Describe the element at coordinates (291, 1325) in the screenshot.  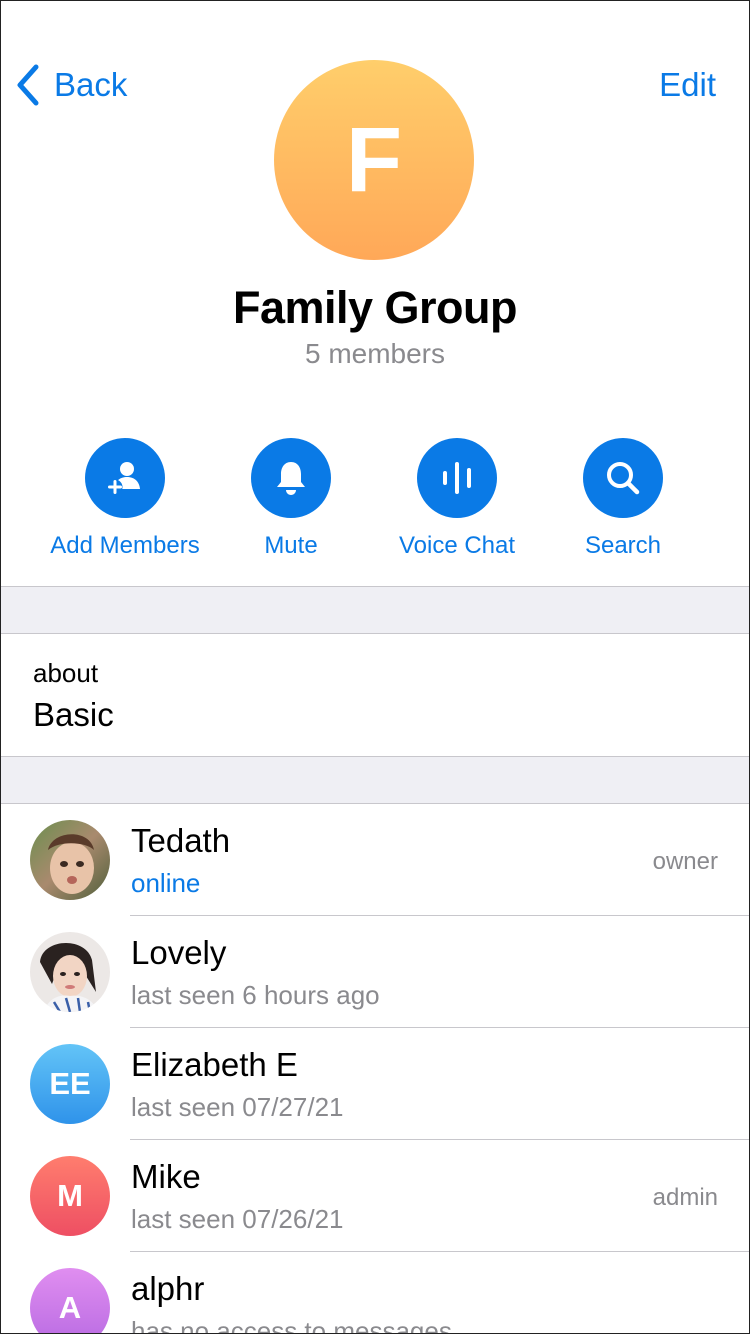
I see `member-status: has no access to messages` at that location.